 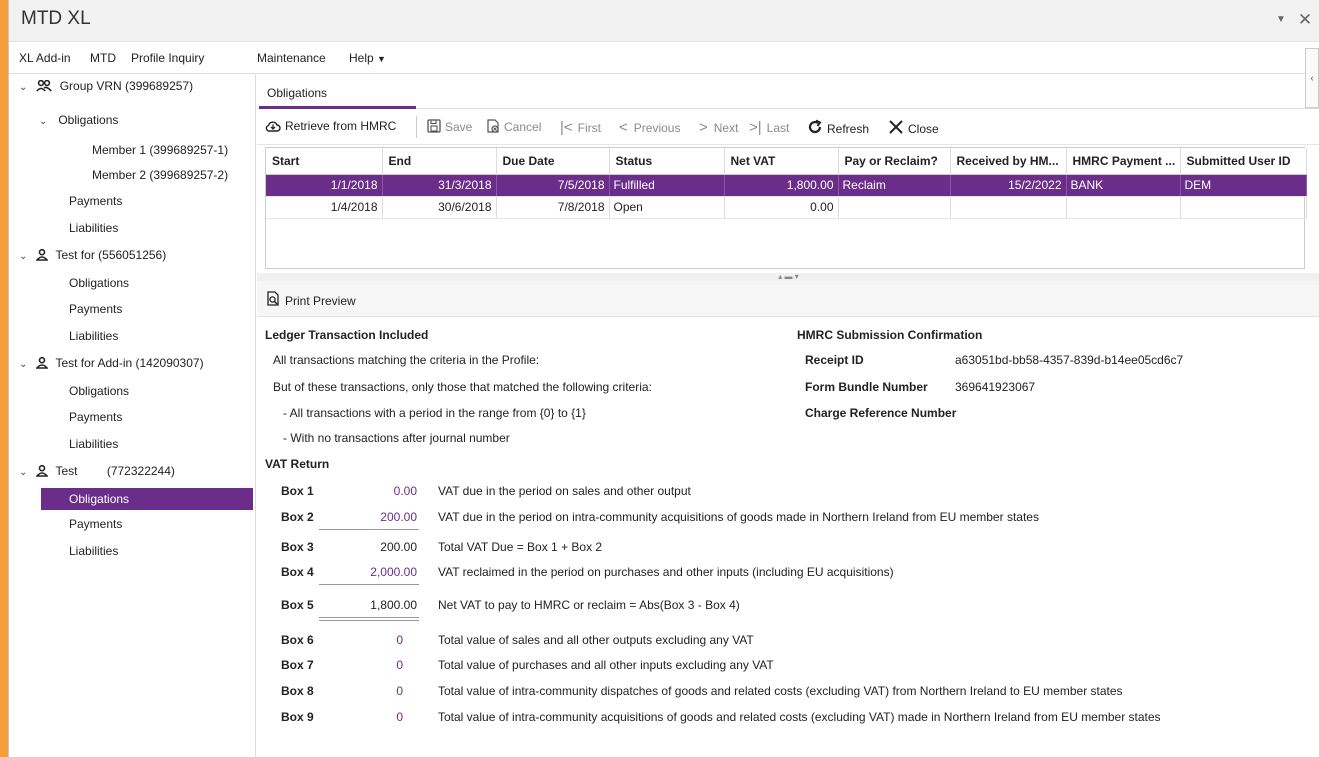 I want to click on column-header-start: Start, so click(x=324, y=161).